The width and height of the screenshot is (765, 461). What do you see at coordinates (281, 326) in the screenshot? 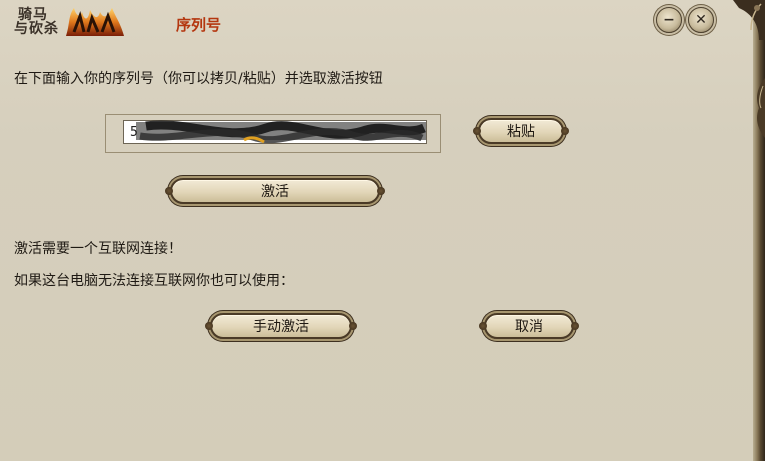
I see `manual-activate-button: 手动激活` at bounding box center [281, 326].